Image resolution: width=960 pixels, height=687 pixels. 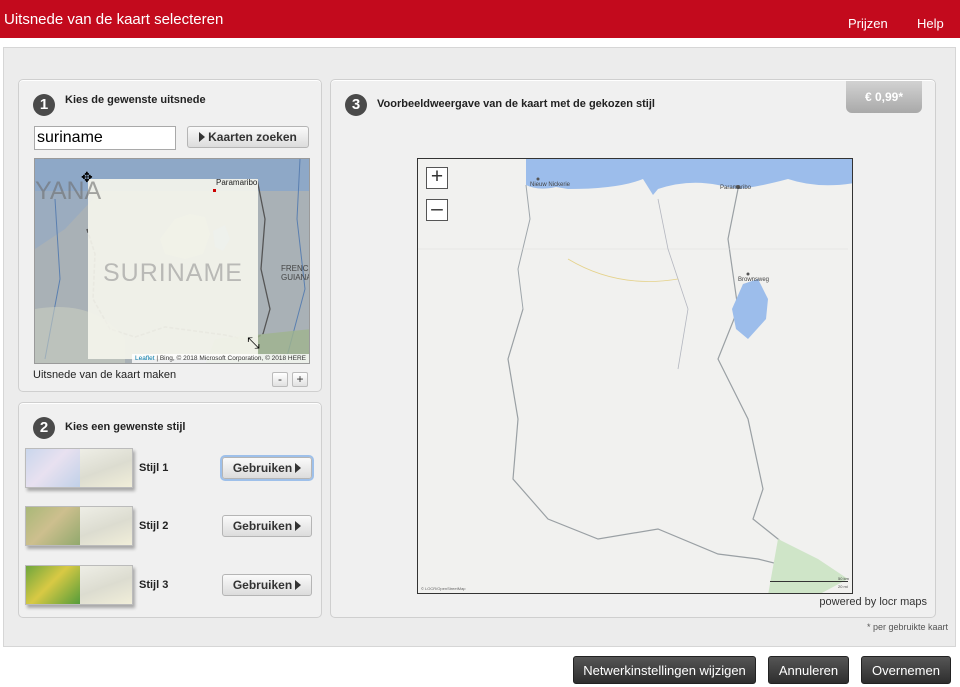 What do you see at coordinates (214, 190) in the screenshot?
I see `city-marker` at bounding box center [214, 190].